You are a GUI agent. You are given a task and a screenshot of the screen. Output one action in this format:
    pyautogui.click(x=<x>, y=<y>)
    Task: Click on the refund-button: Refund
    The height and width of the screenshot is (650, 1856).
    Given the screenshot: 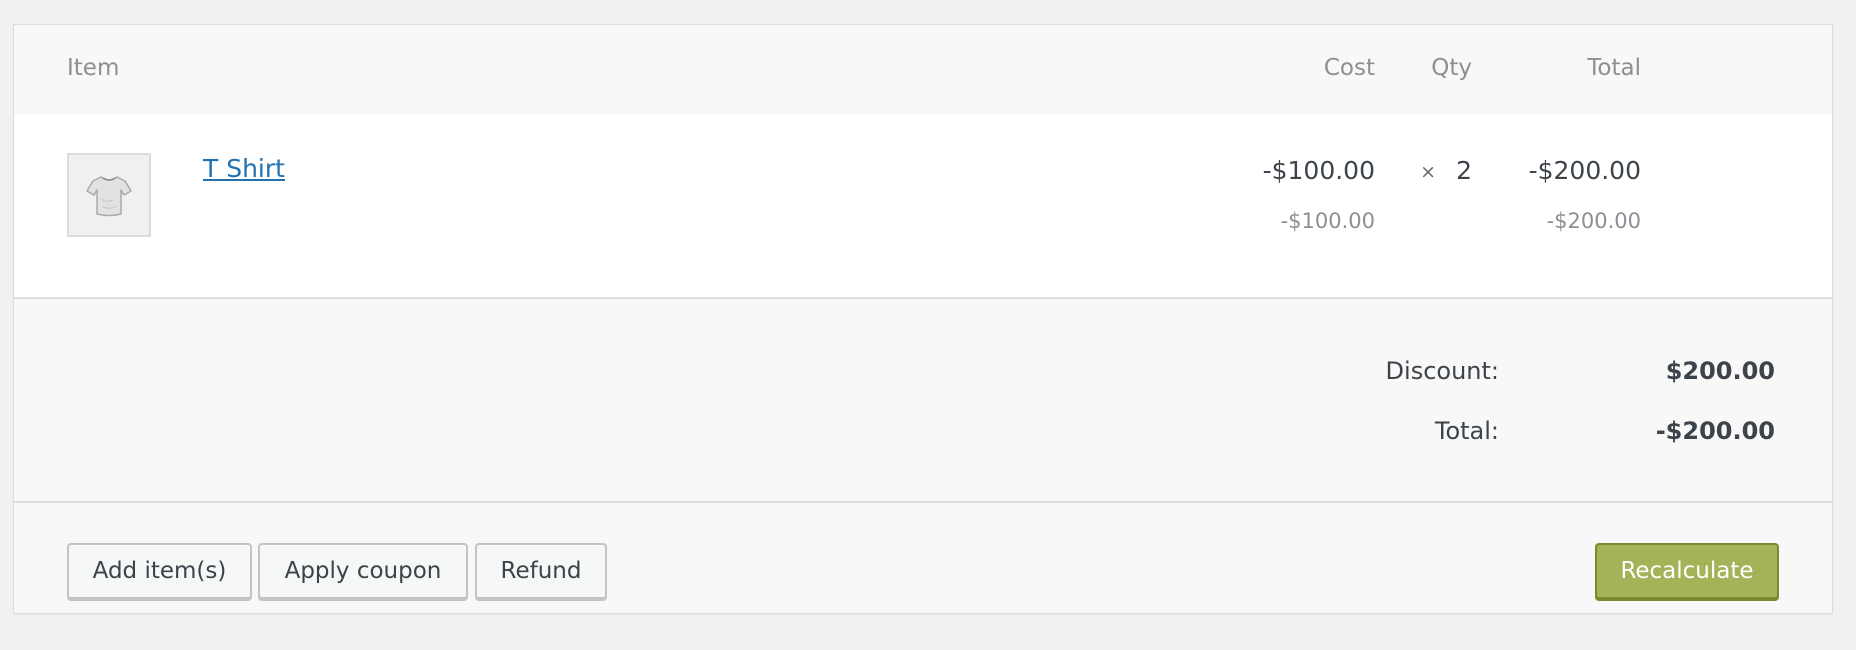 What is the action you would take?
    pyautogui.click(x=541, y=571)
    